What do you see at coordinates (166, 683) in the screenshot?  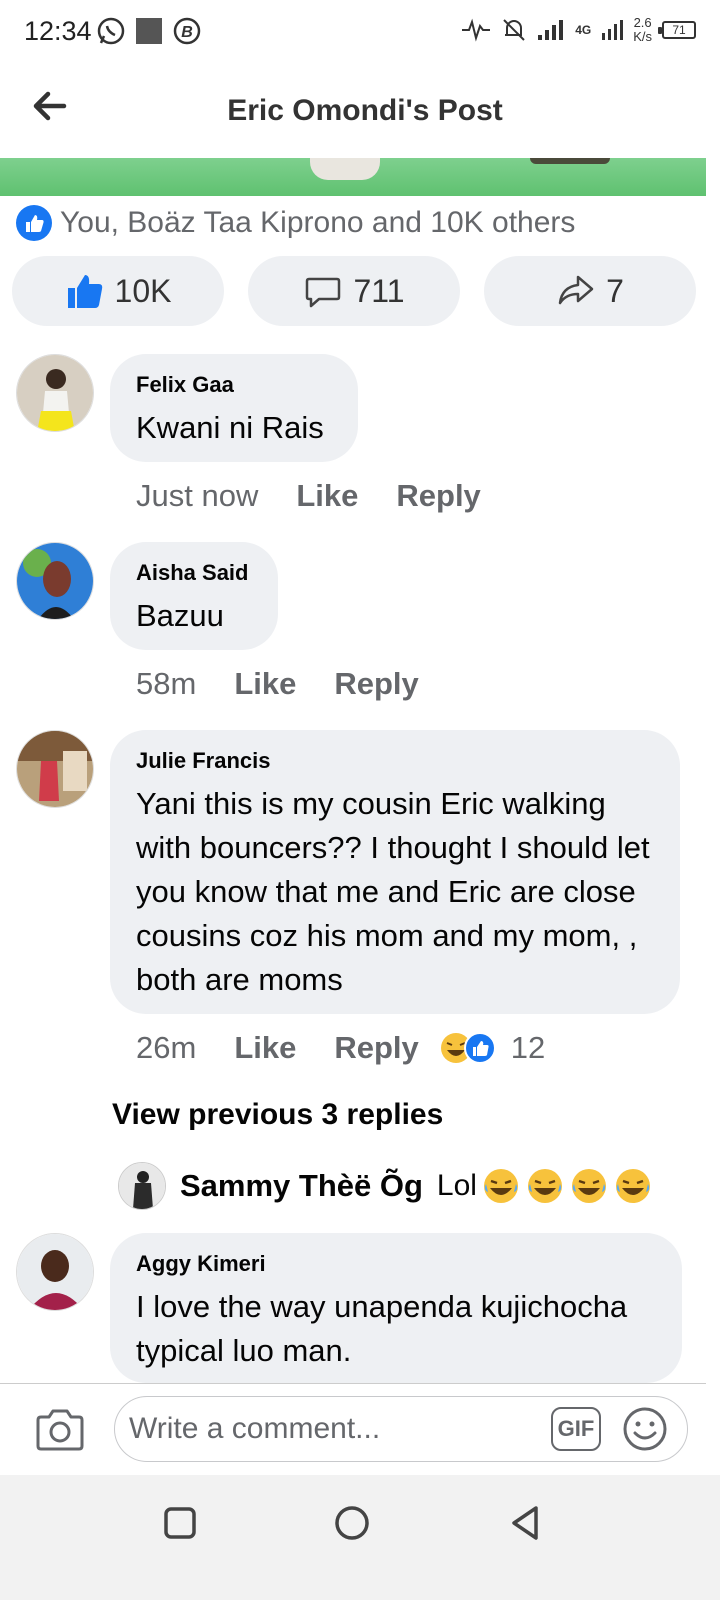 I see `comment-time: 58m` at bounding box center [166, 683].